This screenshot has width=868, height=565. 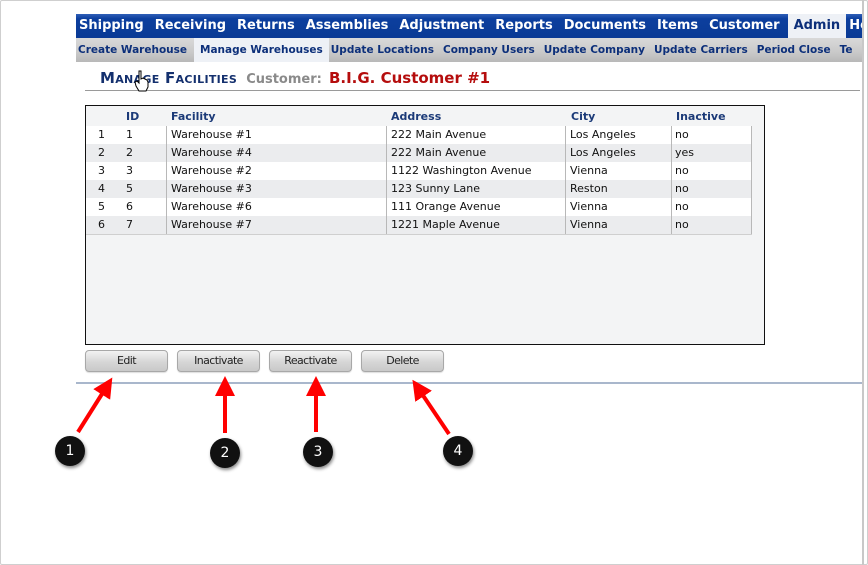 What do you see at coordinates (263, 406) in the screenshot?
I see `annotation-arrows` at bounding box center [263, 406].